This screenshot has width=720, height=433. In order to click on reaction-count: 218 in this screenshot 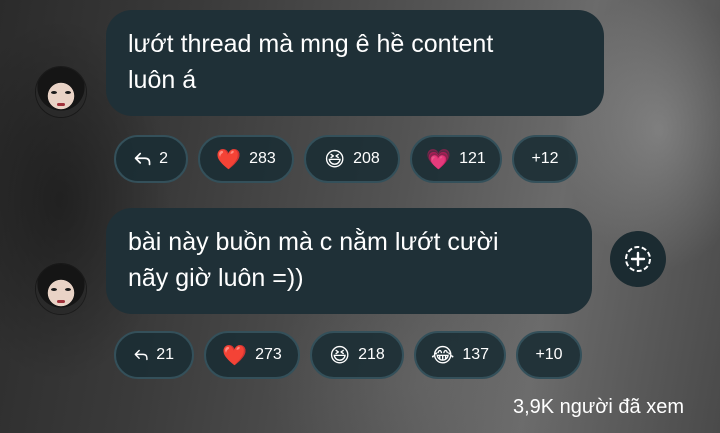, I will do `click(371, 354)`.